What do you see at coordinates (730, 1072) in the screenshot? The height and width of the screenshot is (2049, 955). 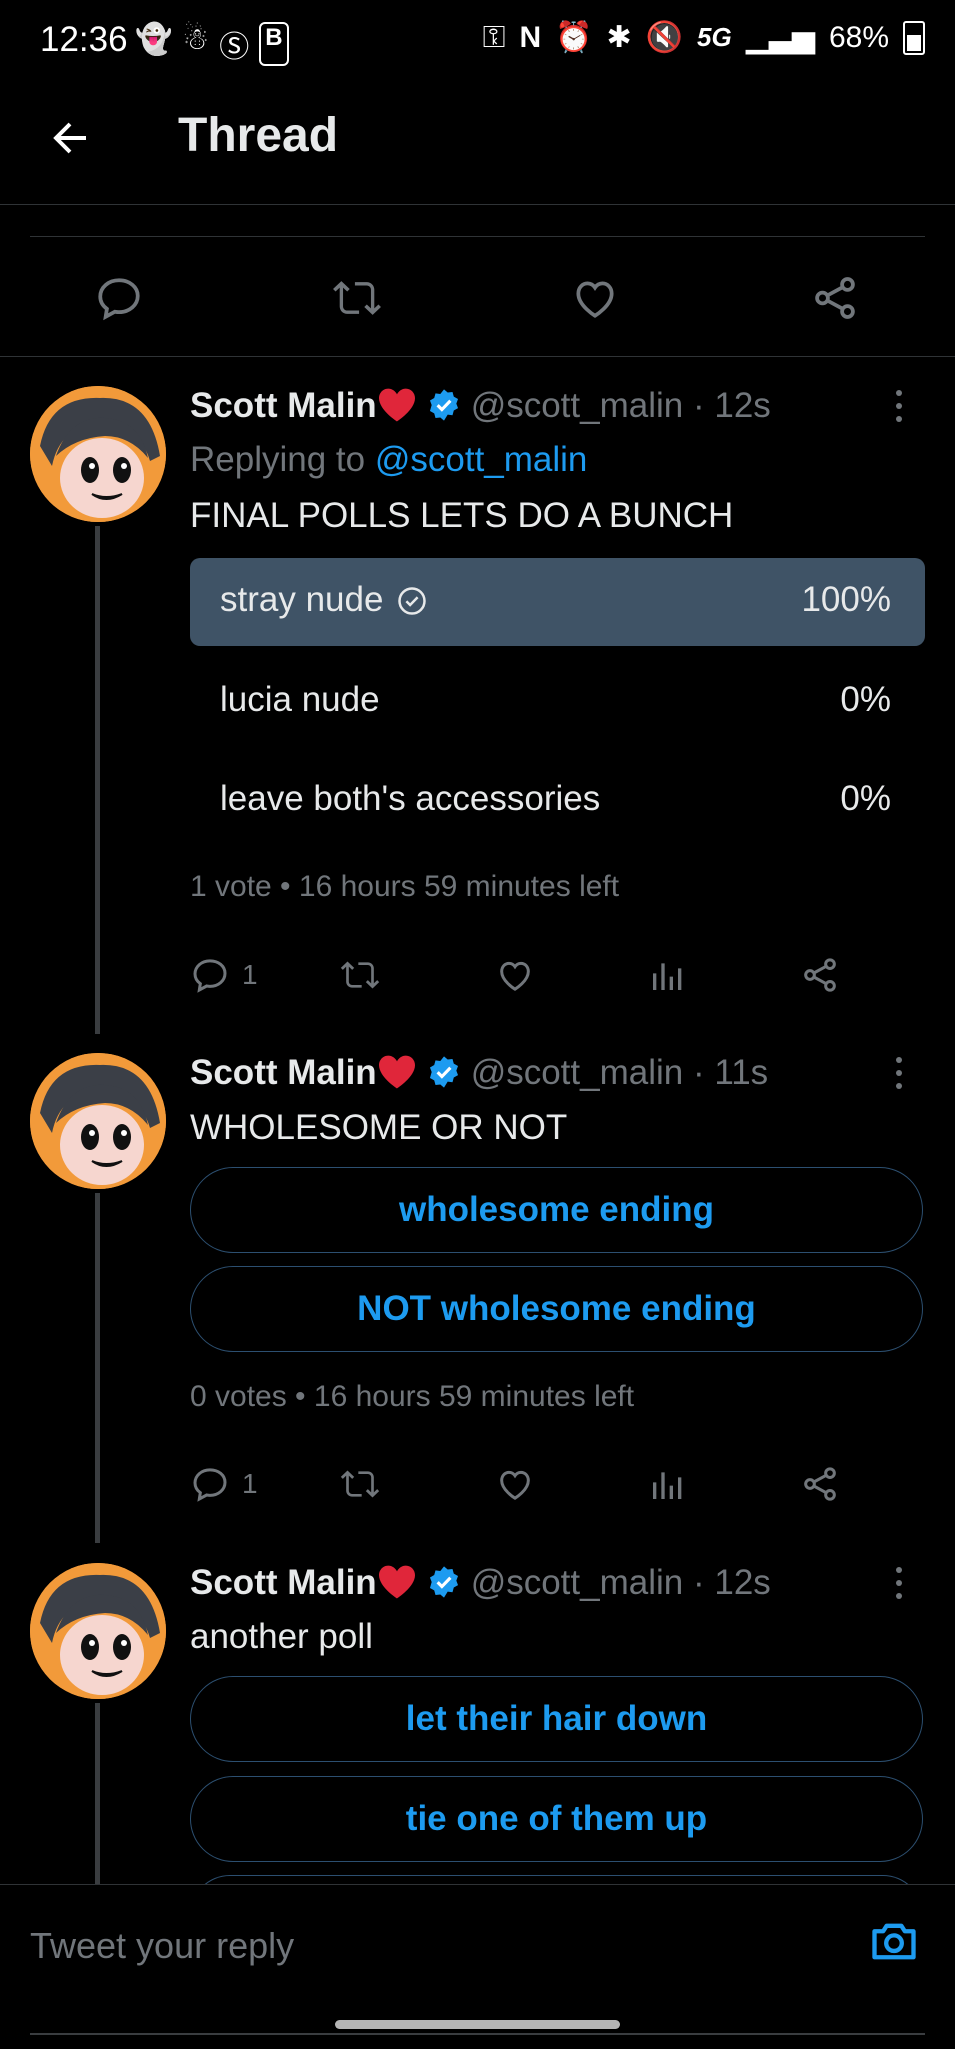 I see `tweet-age: · 11s` at bounding box center [730, 1072].